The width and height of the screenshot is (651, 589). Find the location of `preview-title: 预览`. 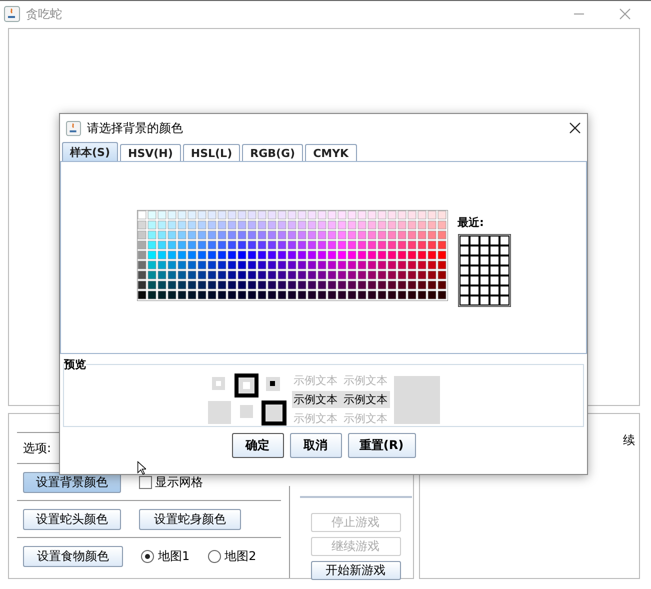

preview-title: 预览 is located at coordinates (75, 364).